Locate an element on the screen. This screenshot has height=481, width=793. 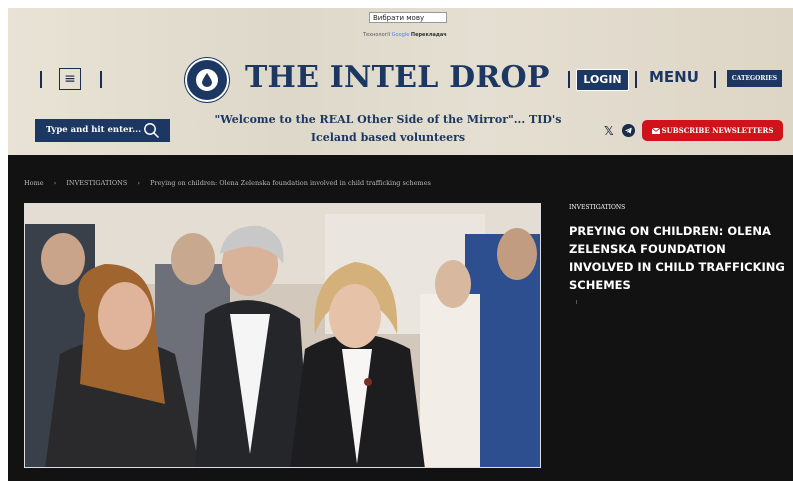
water-drop-icon is located at coordinates (207, 80).